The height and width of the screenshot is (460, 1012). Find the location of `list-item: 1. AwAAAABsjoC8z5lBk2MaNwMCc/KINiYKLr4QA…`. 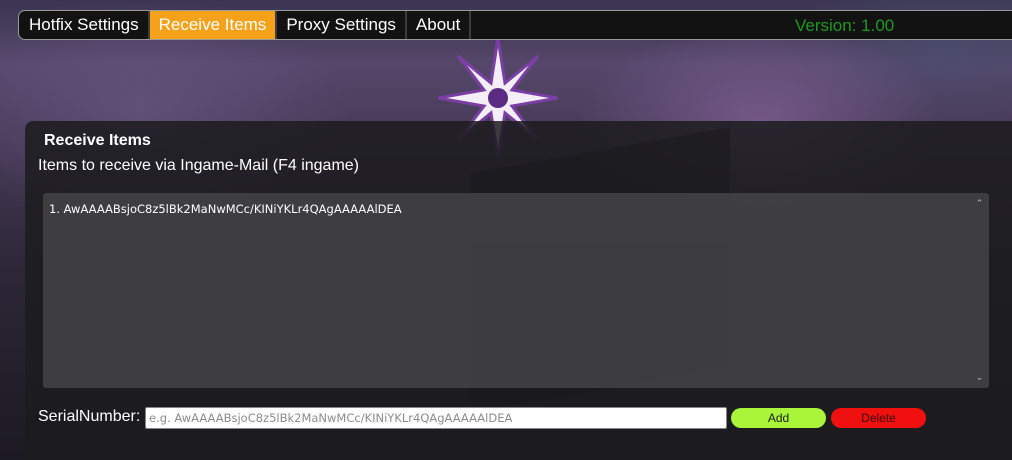

list-item: 1. AwAAAABsjoC8z5lBk2MaNwMCc/KINiYKLr4QA… is located at coordinates (508, 209).